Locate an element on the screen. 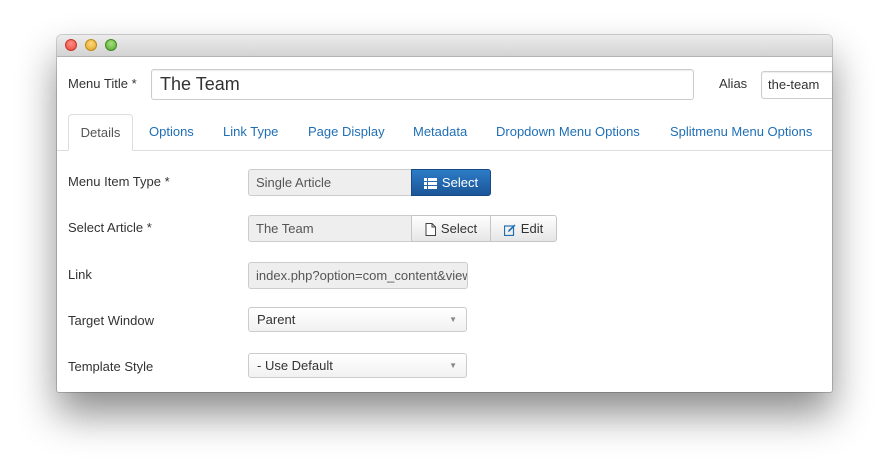 Image resolution: width=889 pixels, height=472 pixels. select-article-button-label: Select is located at coordinates (459, 228).